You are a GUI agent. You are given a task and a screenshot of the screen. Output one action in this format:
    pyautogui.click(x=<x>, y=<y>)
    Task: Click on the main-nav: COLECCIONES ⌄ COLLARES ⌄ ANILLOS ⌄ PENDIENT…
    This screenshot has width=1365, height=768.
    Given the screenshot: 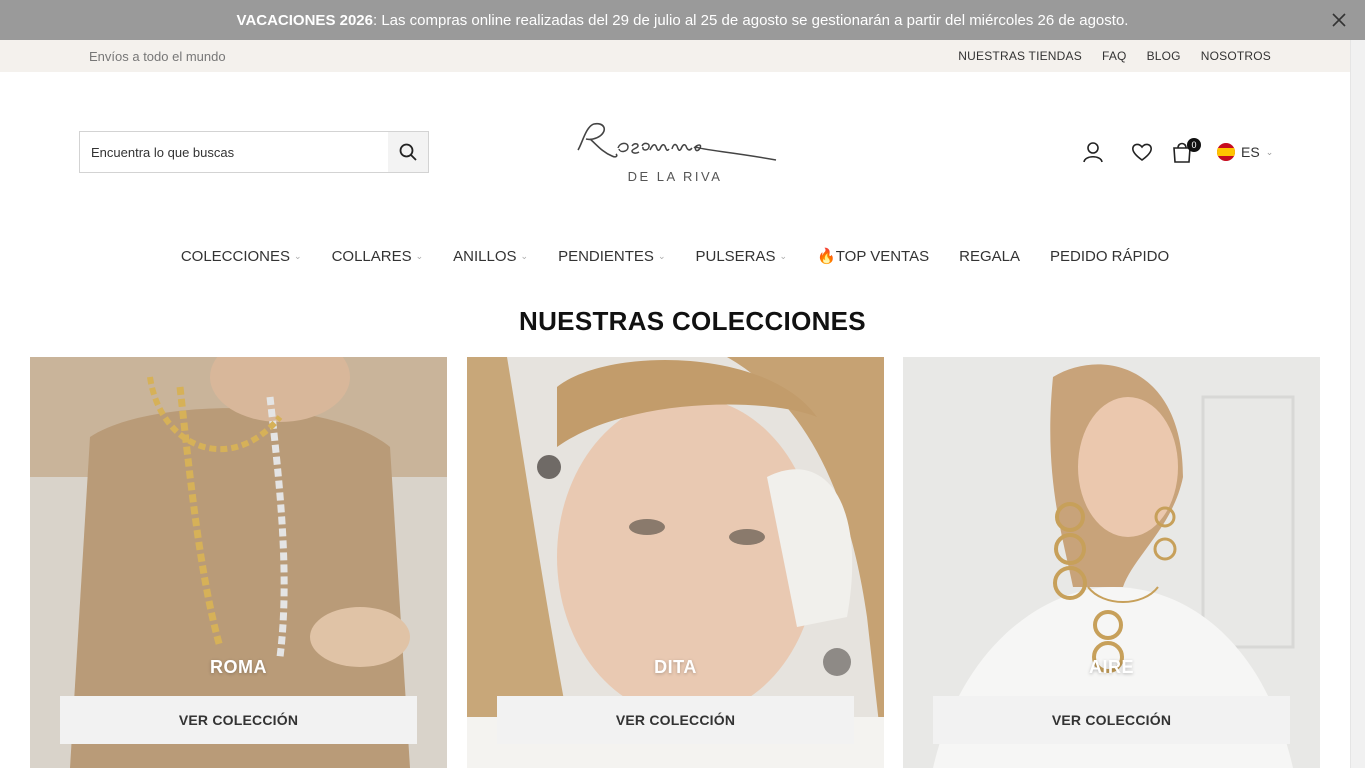 What is the action you would take?
    pyautogui.click(x=675, y=256)
    